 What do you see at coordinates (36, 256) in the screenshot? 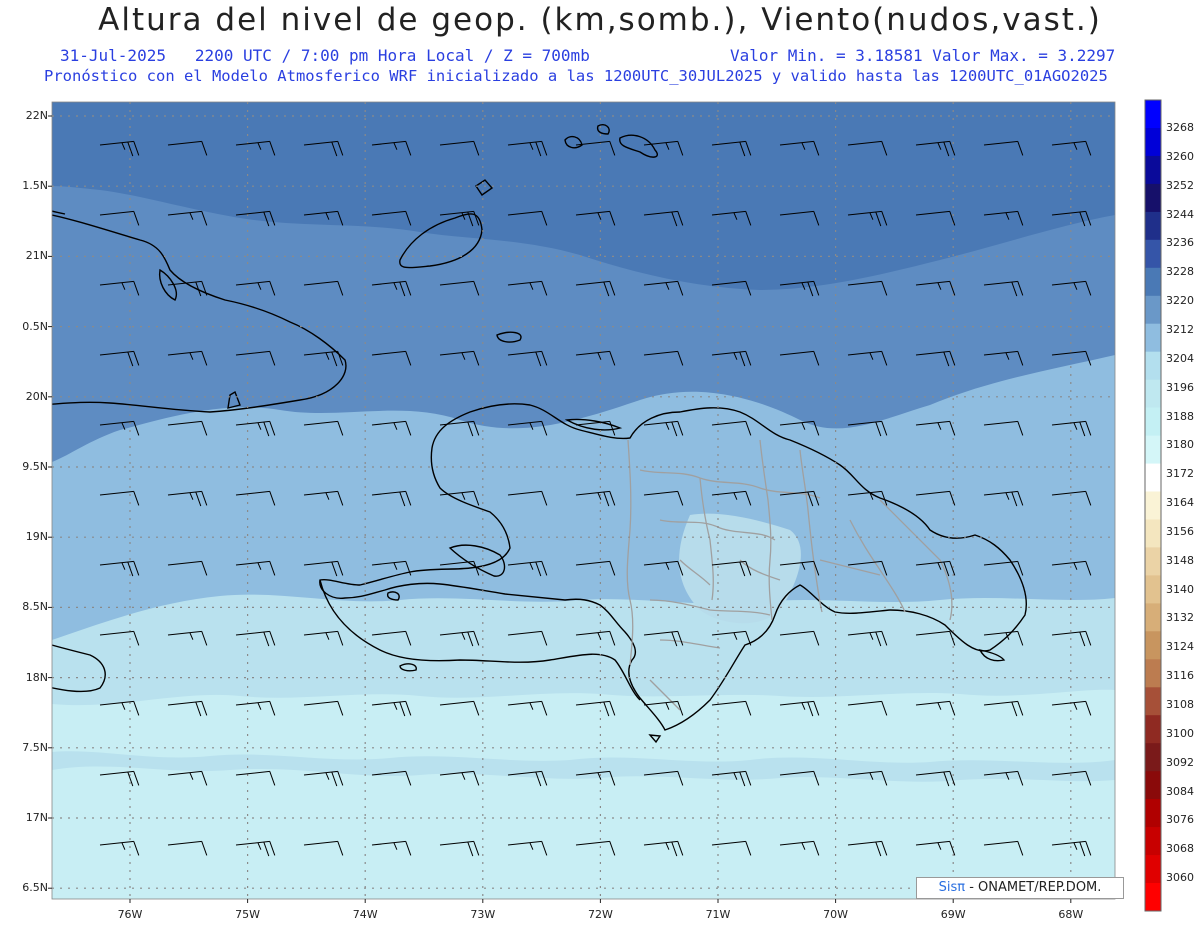
I see `lat-label: 21N` at bounding box center [36, 256].